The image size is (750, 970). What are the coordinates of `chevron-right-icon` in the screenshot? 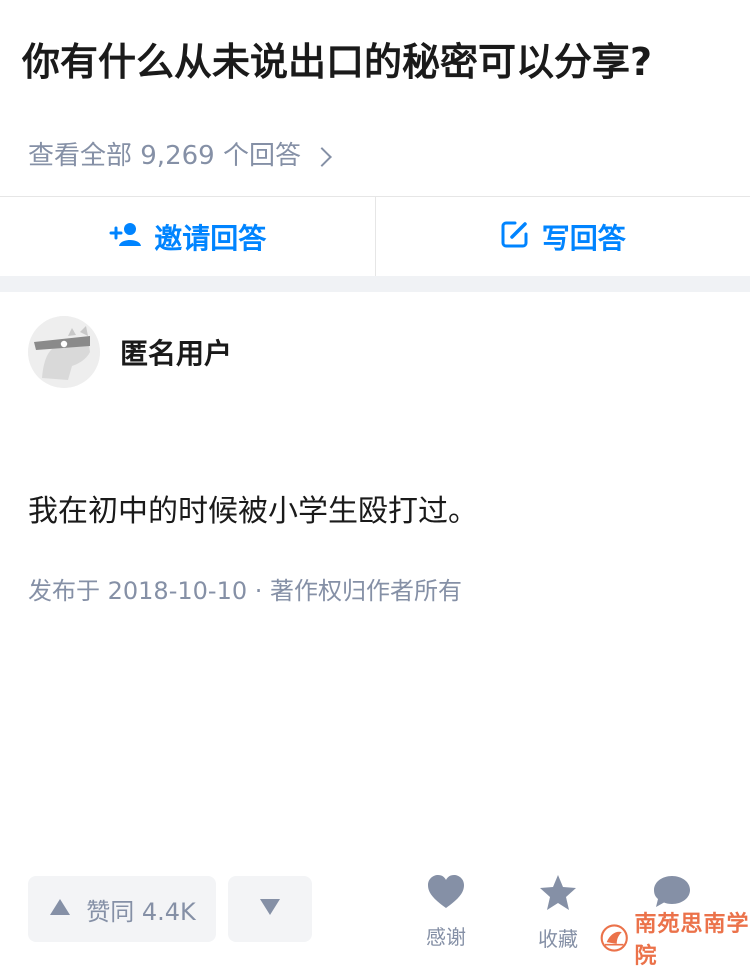 It's located at (322, 157).